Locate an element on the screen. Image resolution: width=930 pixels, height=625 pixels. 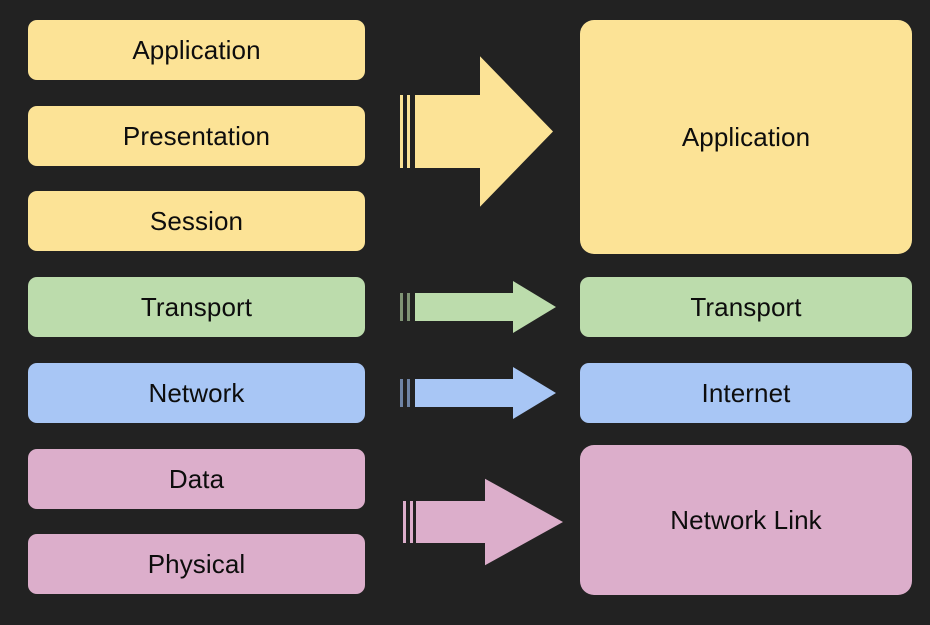
layer-box-internet: Internet is located at coordinates (746, 393).